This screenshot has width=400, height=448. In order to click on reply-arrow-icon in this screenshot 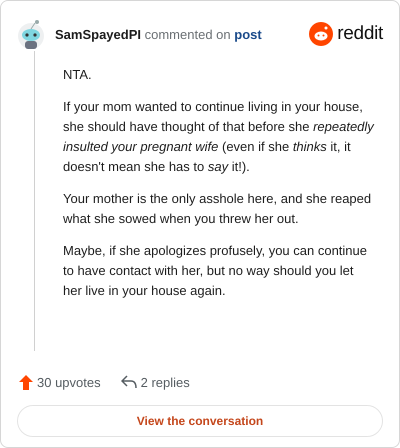, I will do `click(128, 382)`.